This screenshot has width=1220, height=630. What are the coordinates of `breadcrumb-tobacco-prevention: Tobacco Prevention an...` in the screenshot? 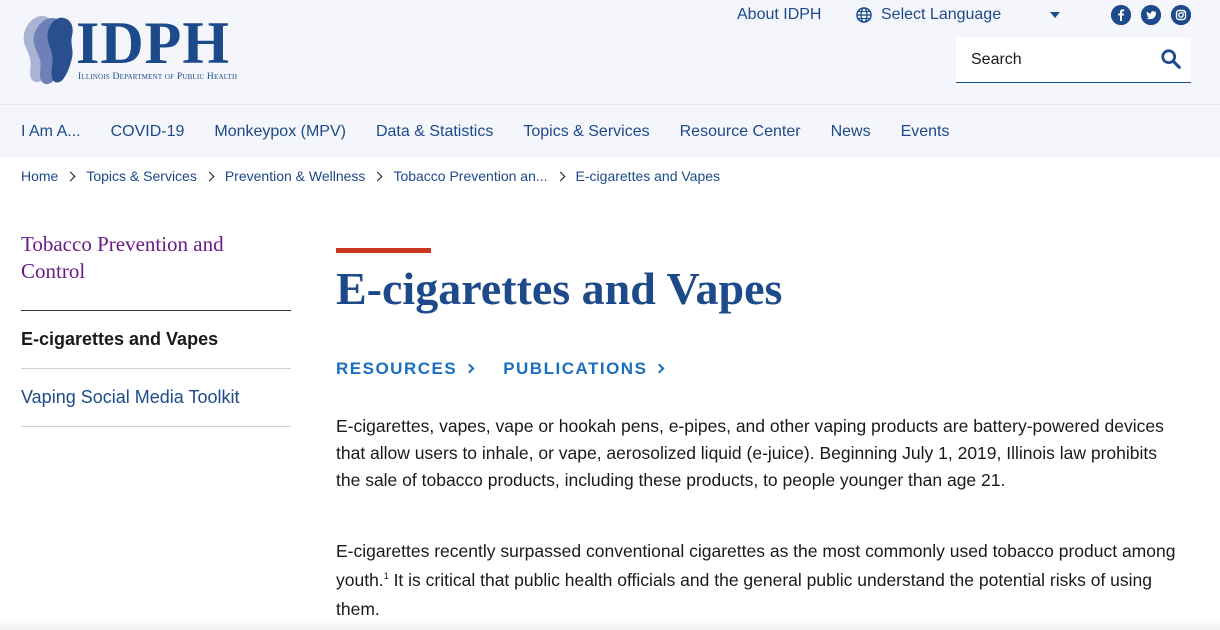 It's located at (470, 176).